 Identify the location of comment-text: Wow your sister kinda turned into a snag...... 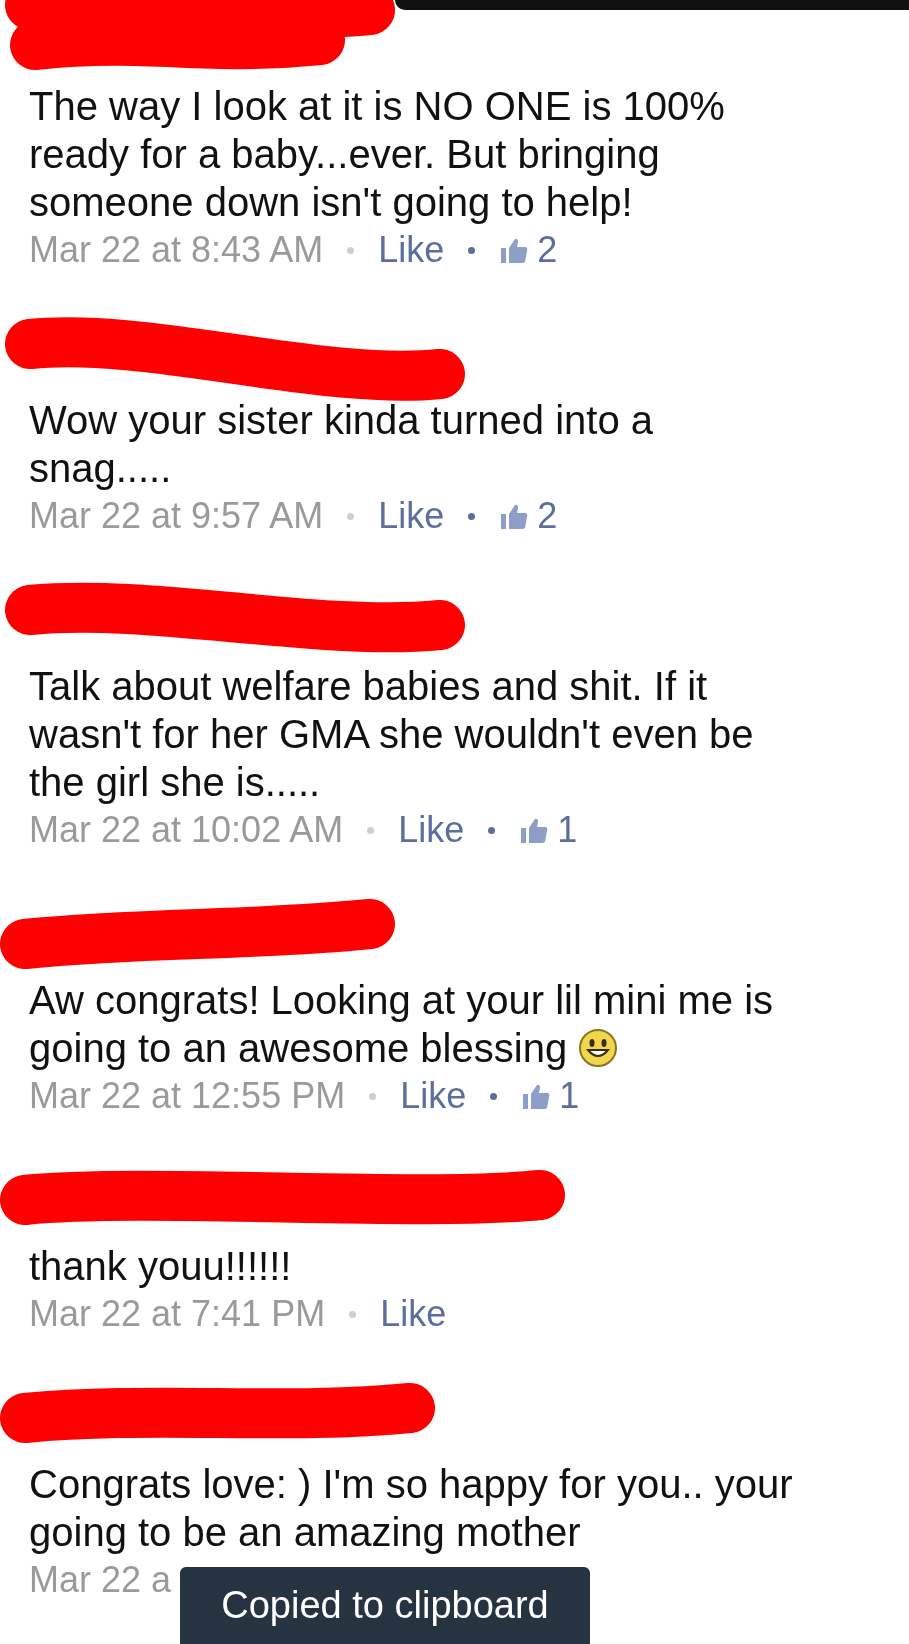
(340, 444).